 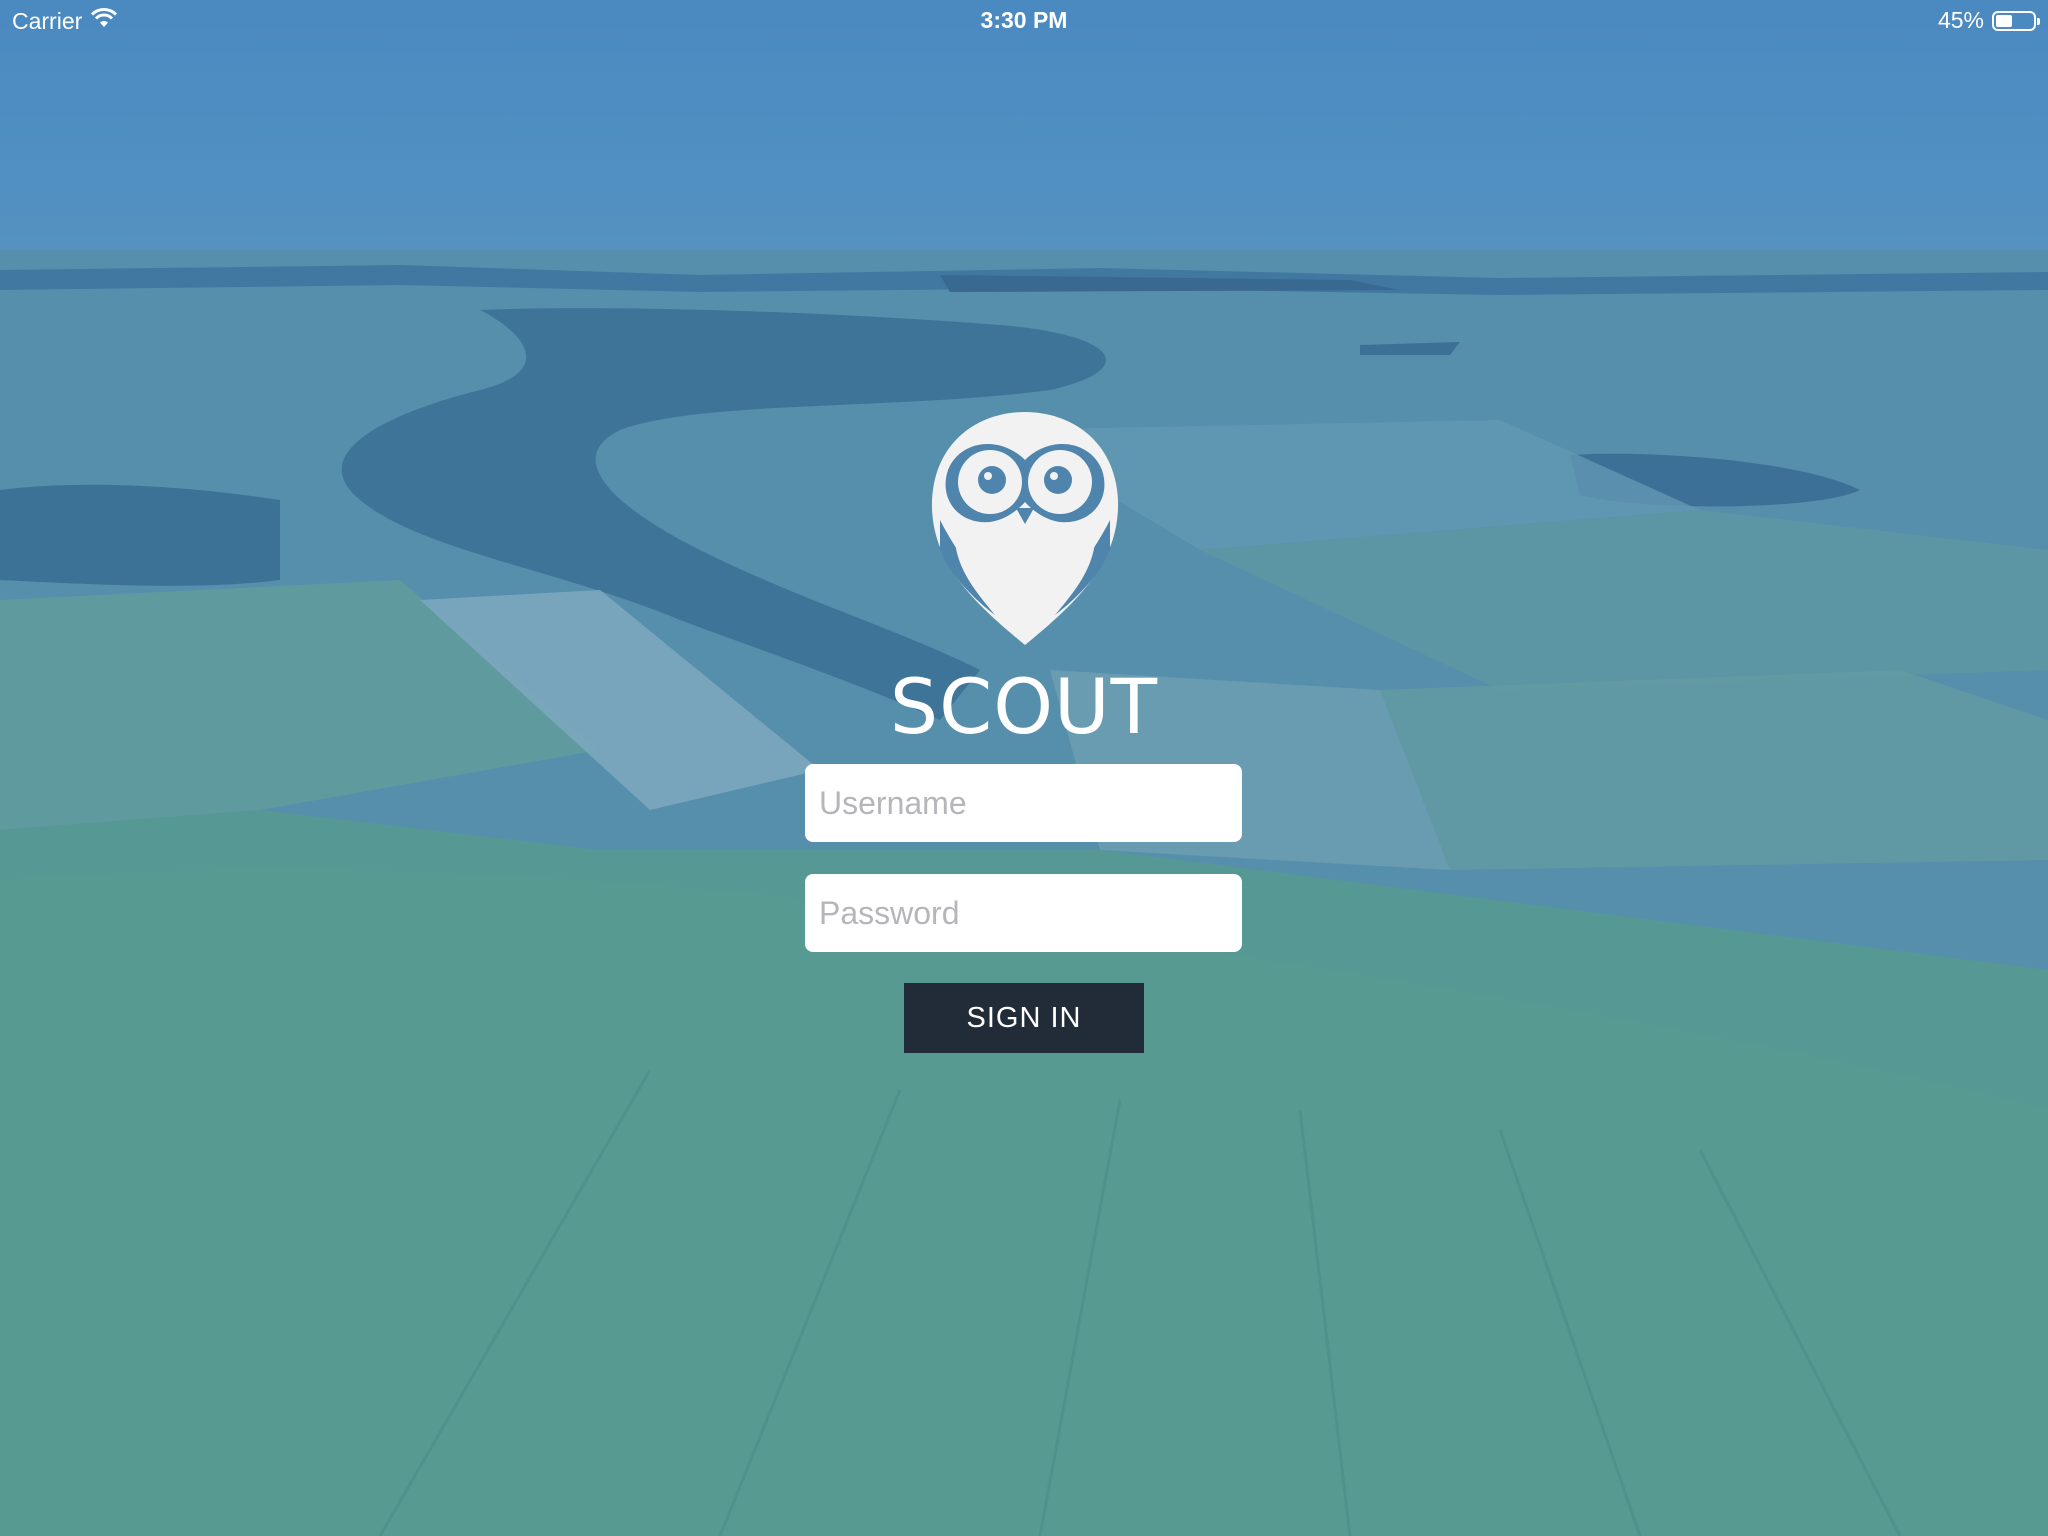 What do you see at coordinates (1025, 525) in the screenshot?
I see `owl-logo-icon` at bounding box center [1025, 525].